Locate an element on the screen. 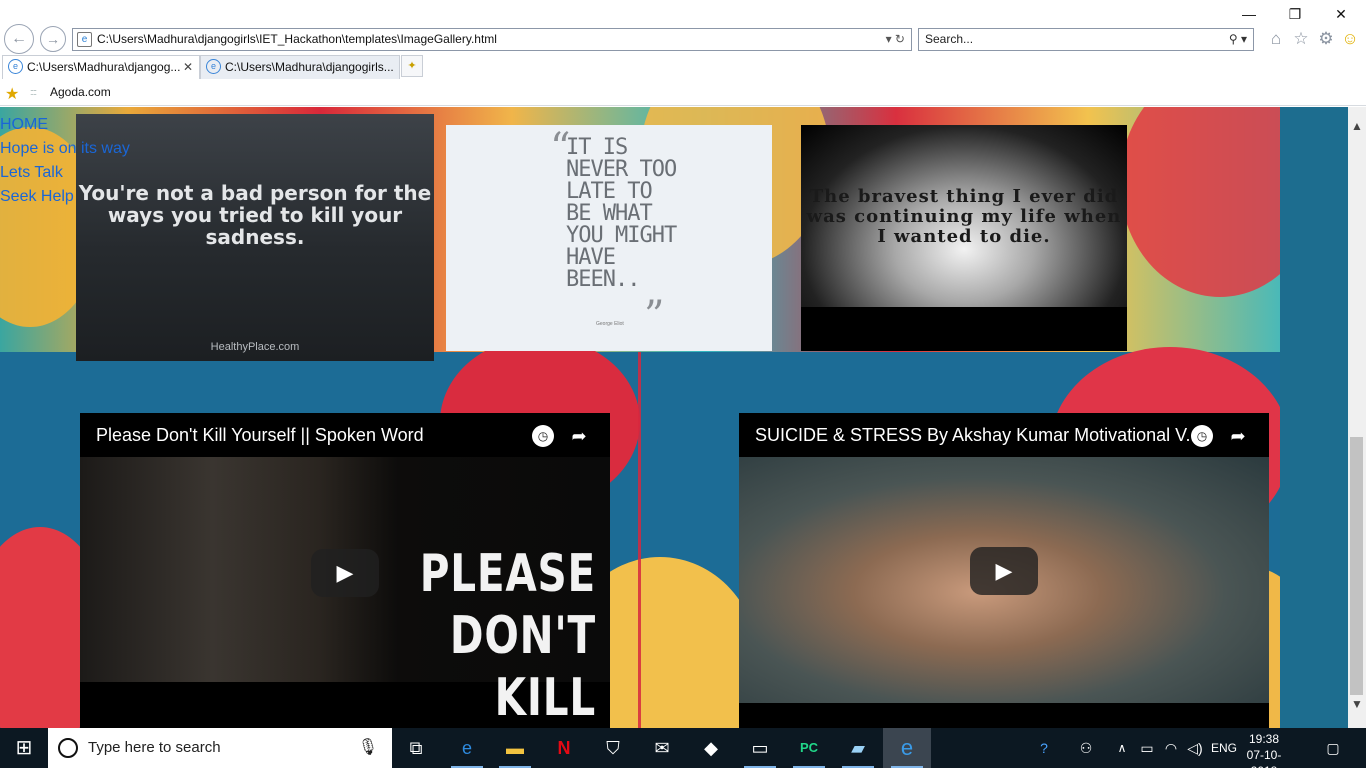 Image resolution: width=1366 pixels, height=779 pixels. image-dark-floor is located at coordinates (964, 329).